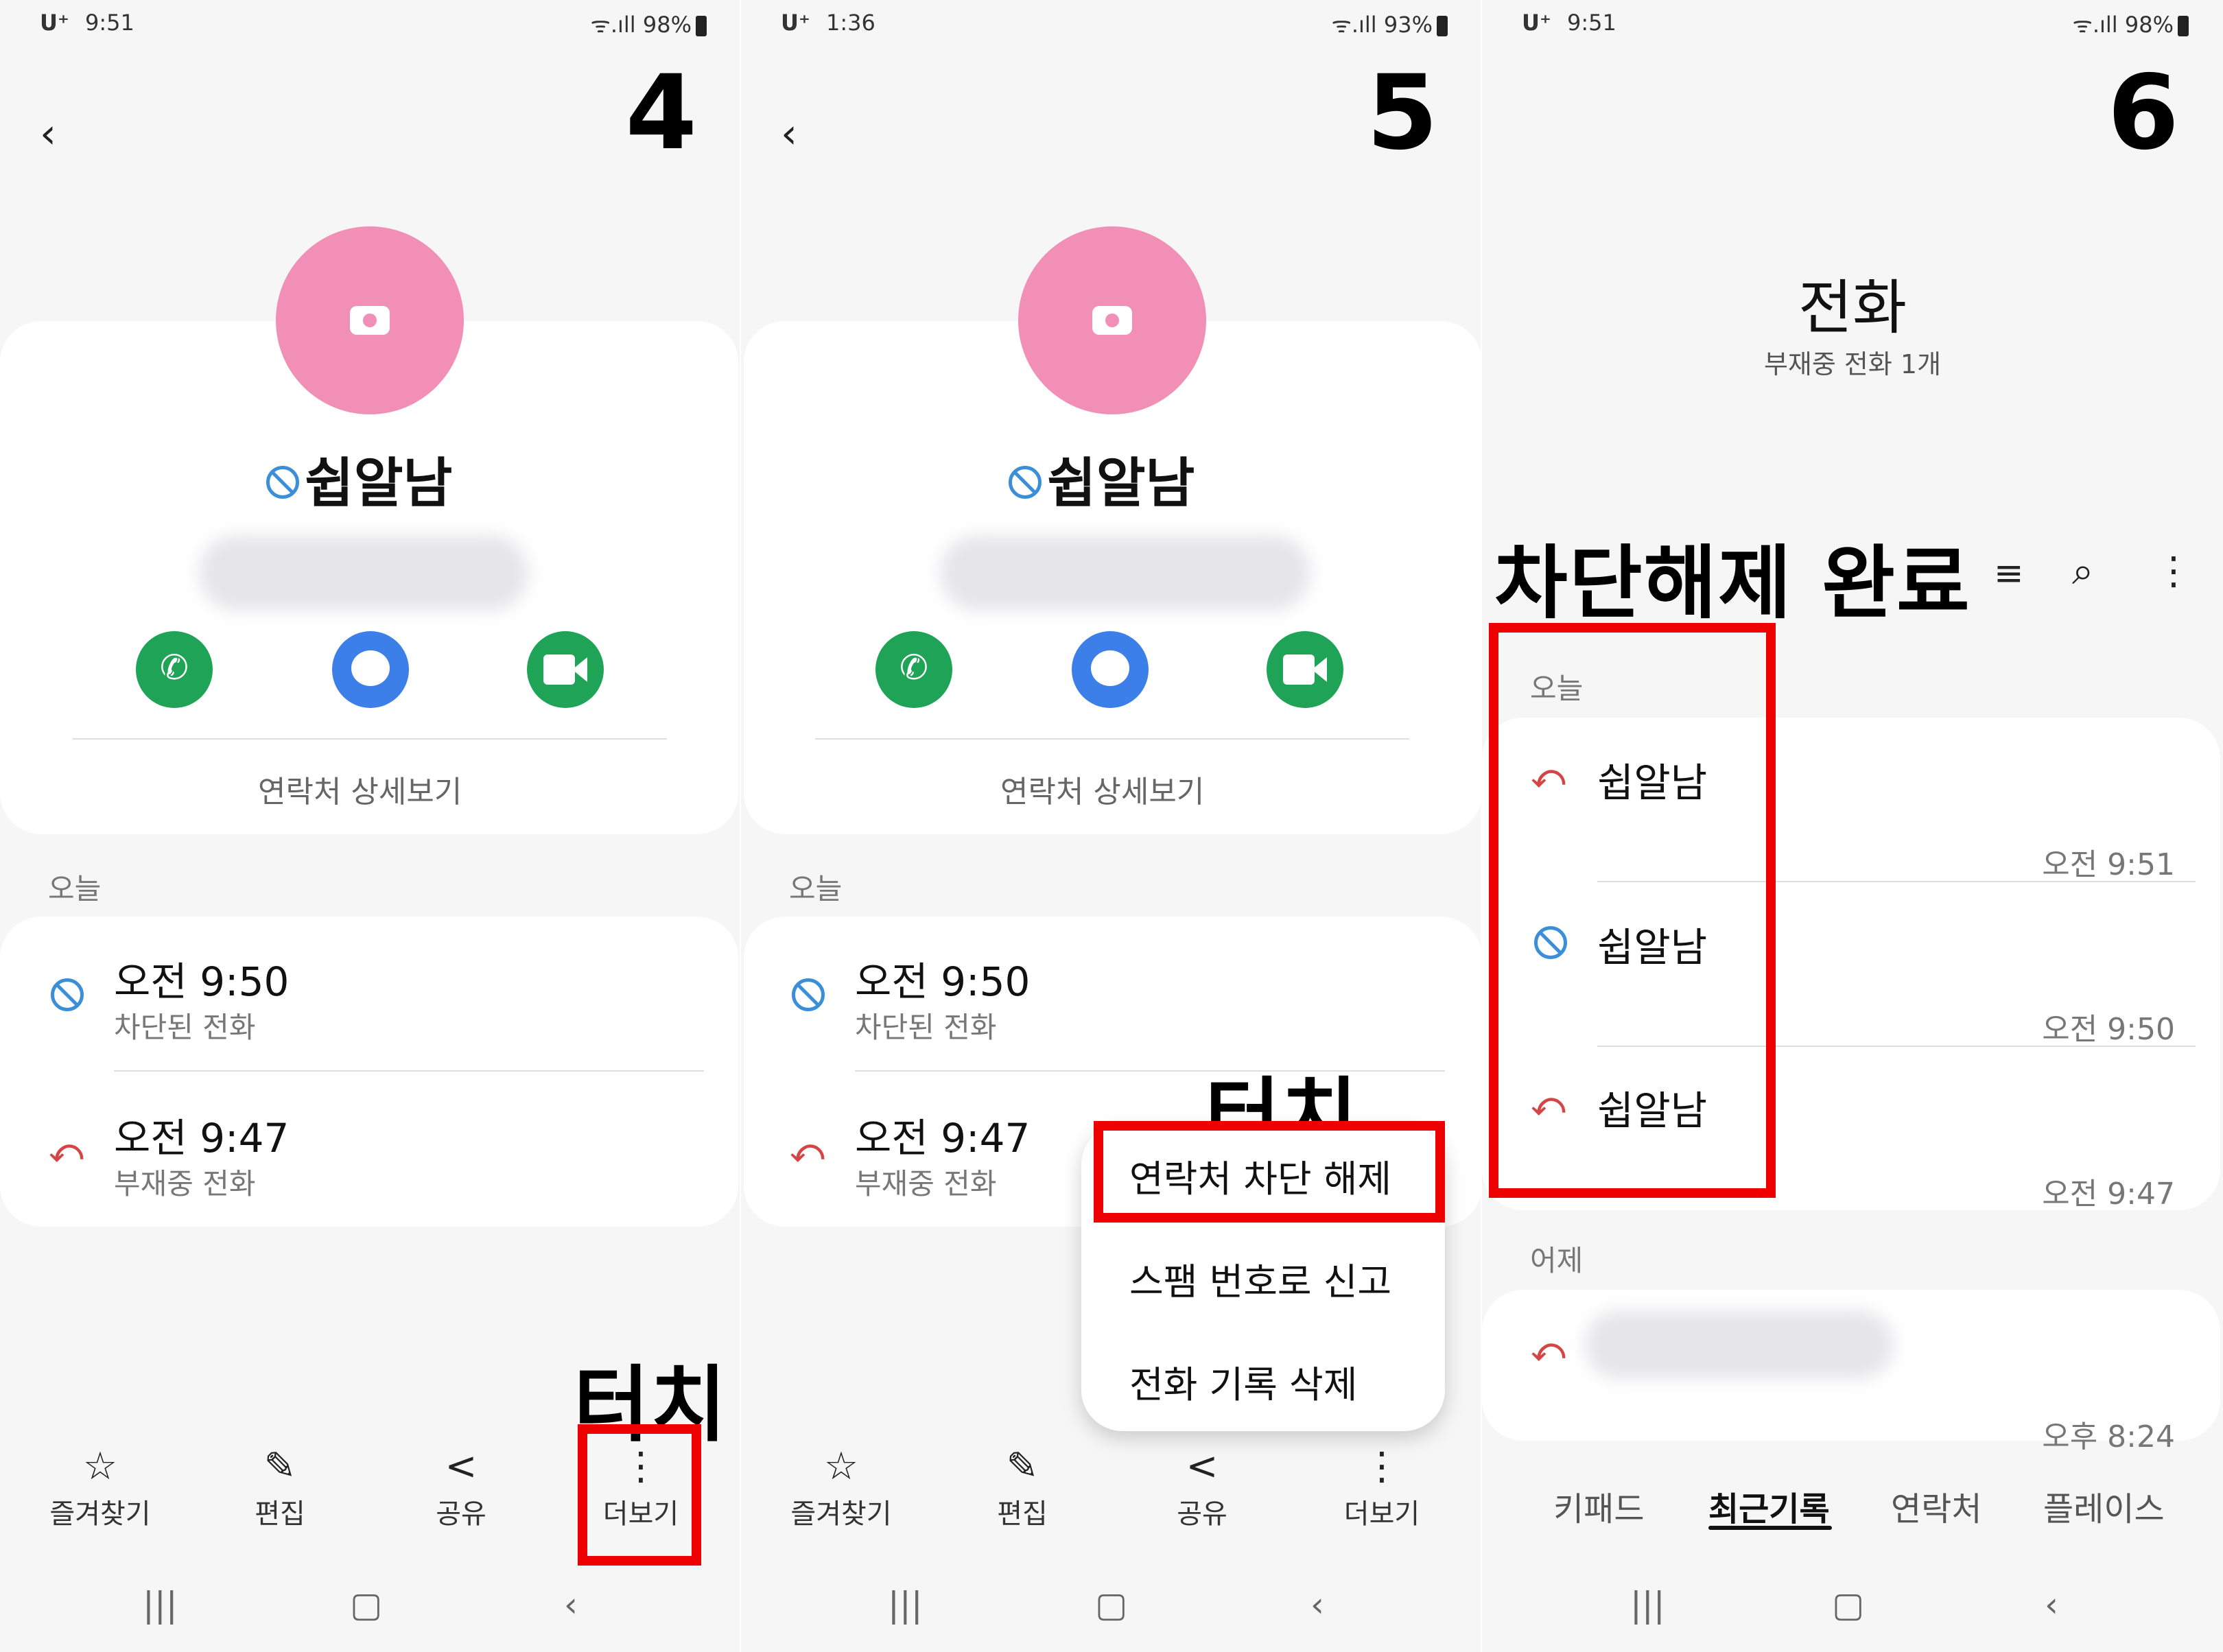 This screenshot has width=2223, height=1652. I want to click on more-button: ⋮ 더보기, so click(1381, 1489).